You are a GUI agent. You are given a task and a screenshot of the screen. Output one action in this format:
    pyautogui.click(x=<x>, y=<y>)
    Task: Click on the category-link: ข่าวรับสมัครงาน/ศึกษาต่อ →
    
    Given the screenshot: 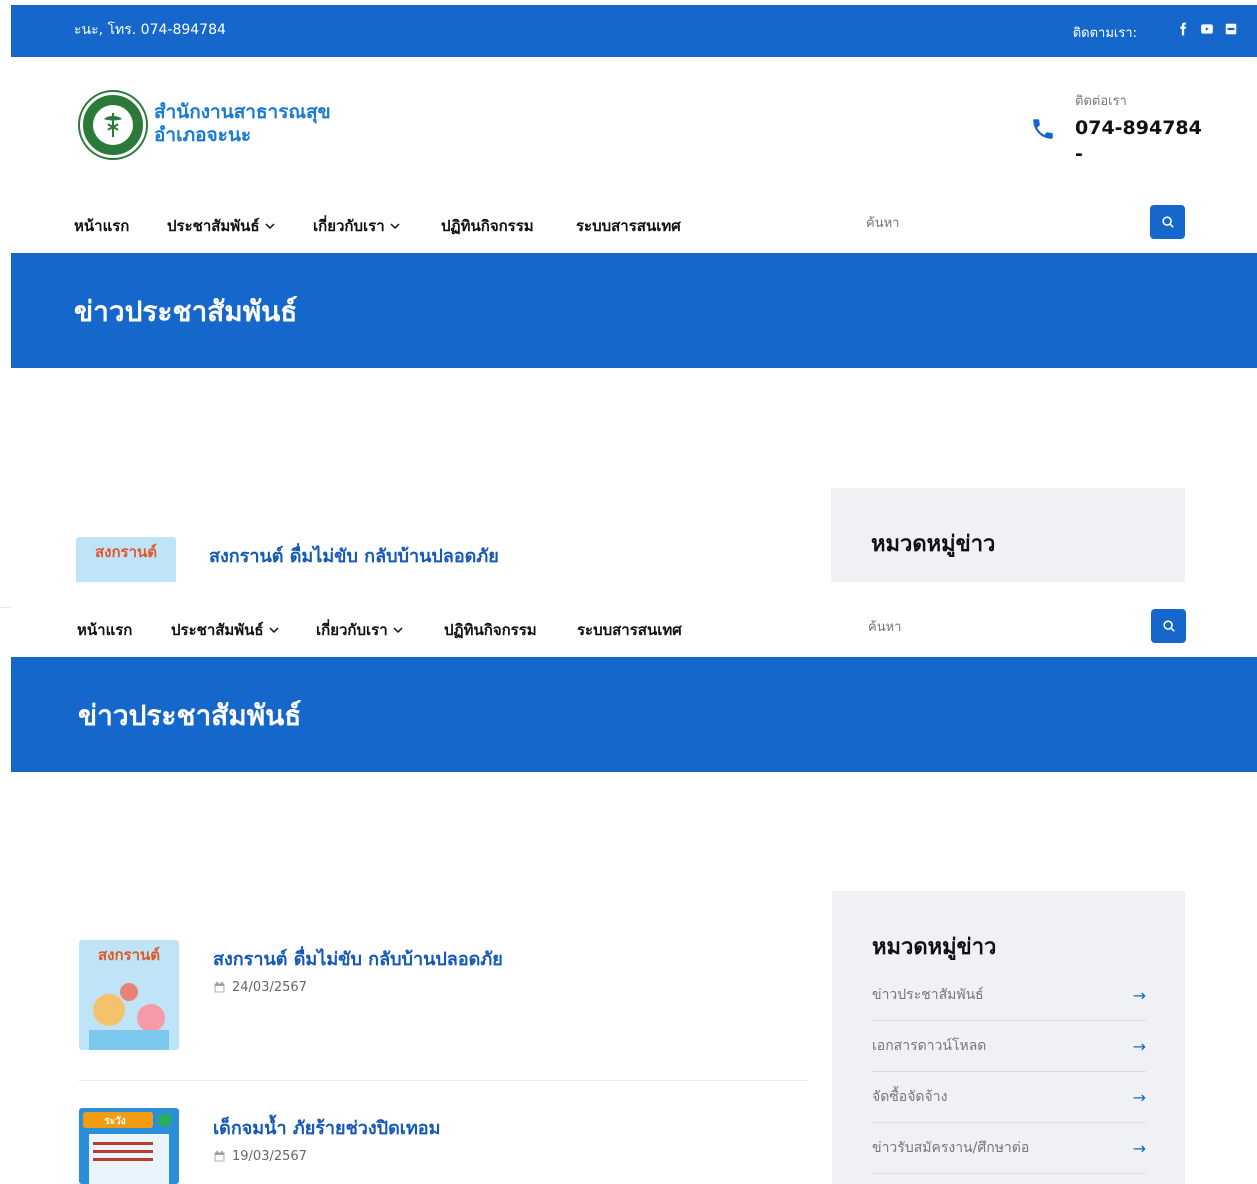 What is the action you would take?
    pyautogui.click(x=1009, y=1148)
    